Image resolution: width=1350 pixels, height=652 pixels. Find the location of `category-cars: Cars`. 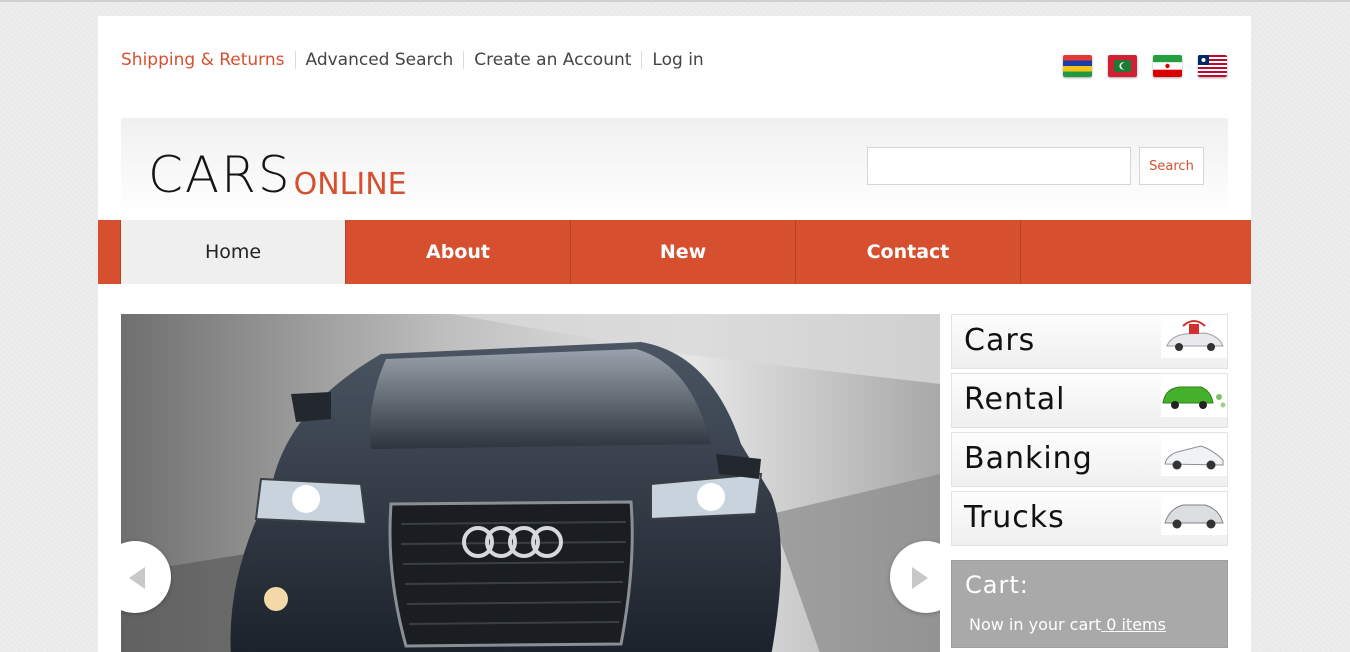

category-cars: Cars is located at coordinates (1089, 341).